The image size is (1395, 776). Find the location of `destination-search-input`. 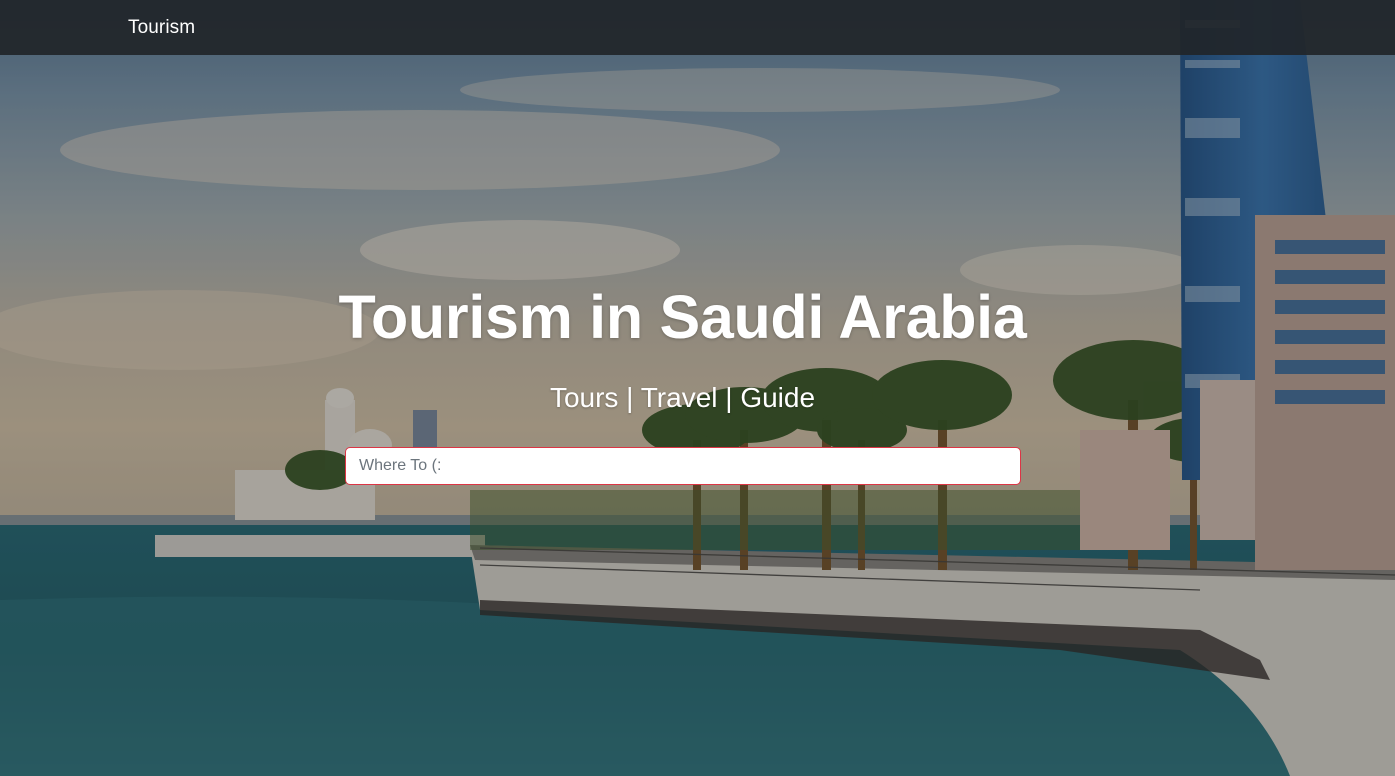

destination-search-input is located at coordinates (683, 466).